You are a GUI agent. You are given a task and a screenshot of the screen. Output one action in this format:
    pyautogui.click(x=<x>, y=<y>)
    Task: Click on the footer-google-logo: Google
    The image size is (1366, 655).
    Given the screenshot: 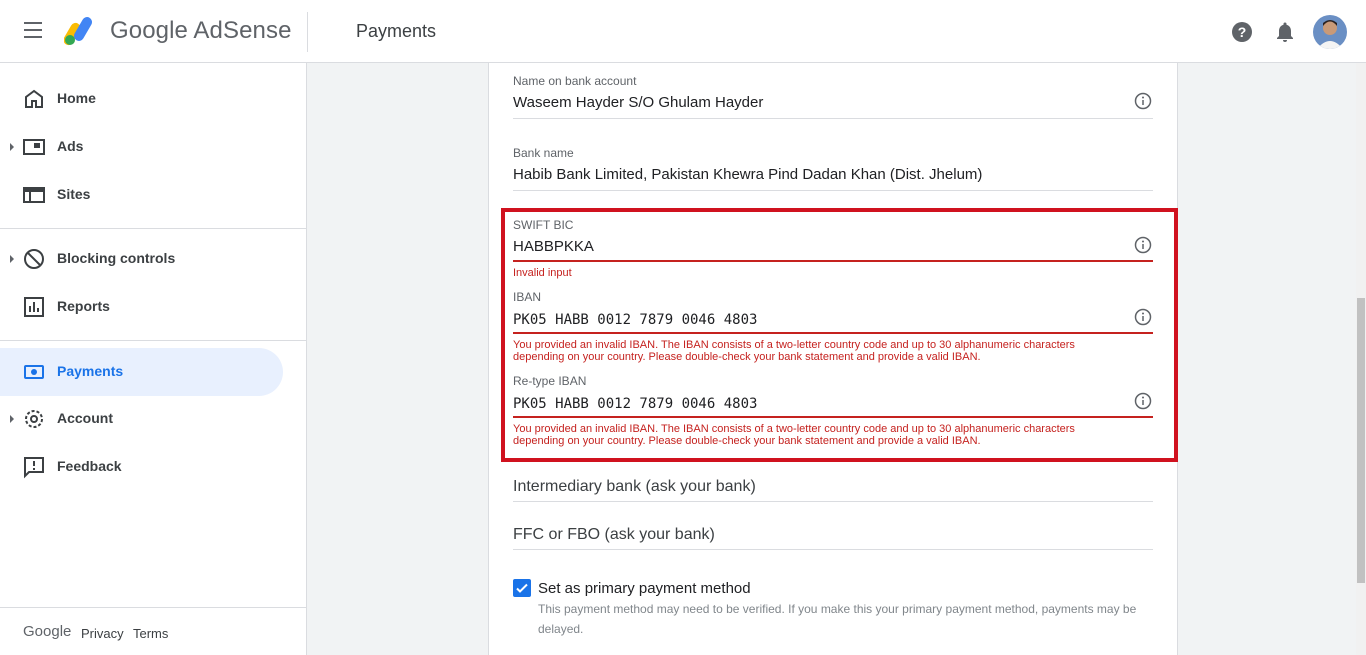 What is the action you would take?
    pyautogui.click(x=47, y=631)
    